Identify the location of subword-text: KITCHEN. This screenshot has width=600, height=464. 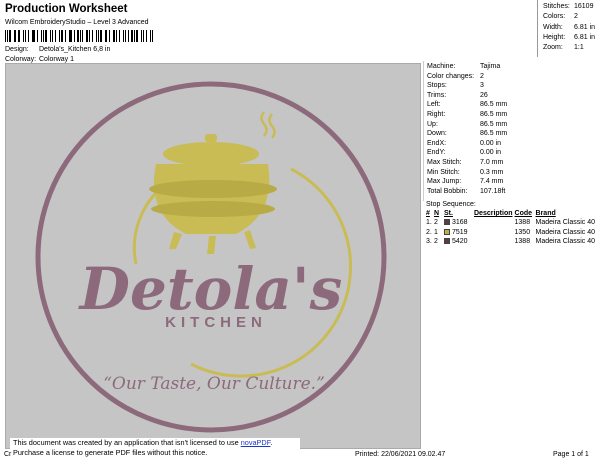
(216, 322).